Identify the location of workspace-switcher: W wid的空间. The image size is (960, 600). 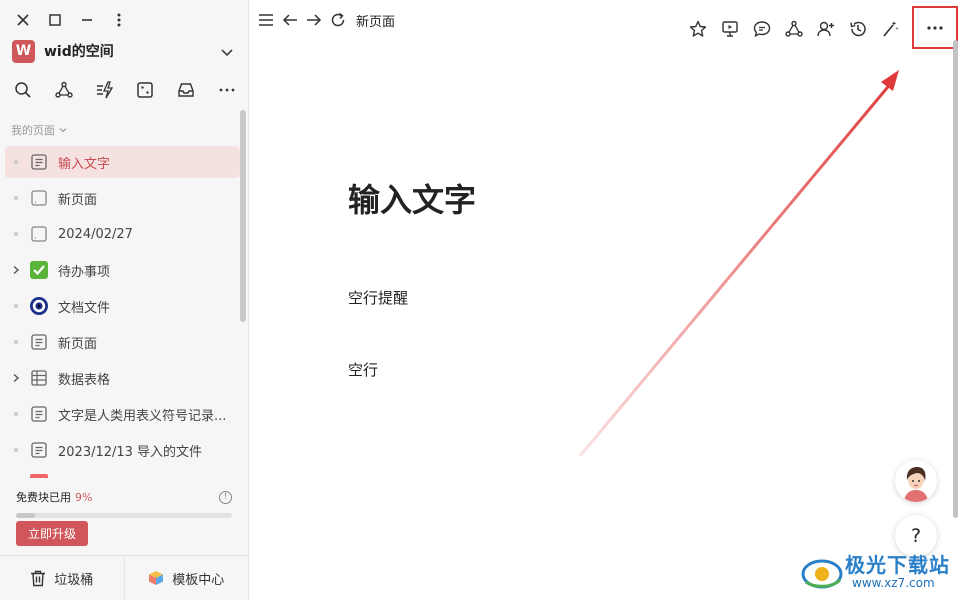
(123, 51).